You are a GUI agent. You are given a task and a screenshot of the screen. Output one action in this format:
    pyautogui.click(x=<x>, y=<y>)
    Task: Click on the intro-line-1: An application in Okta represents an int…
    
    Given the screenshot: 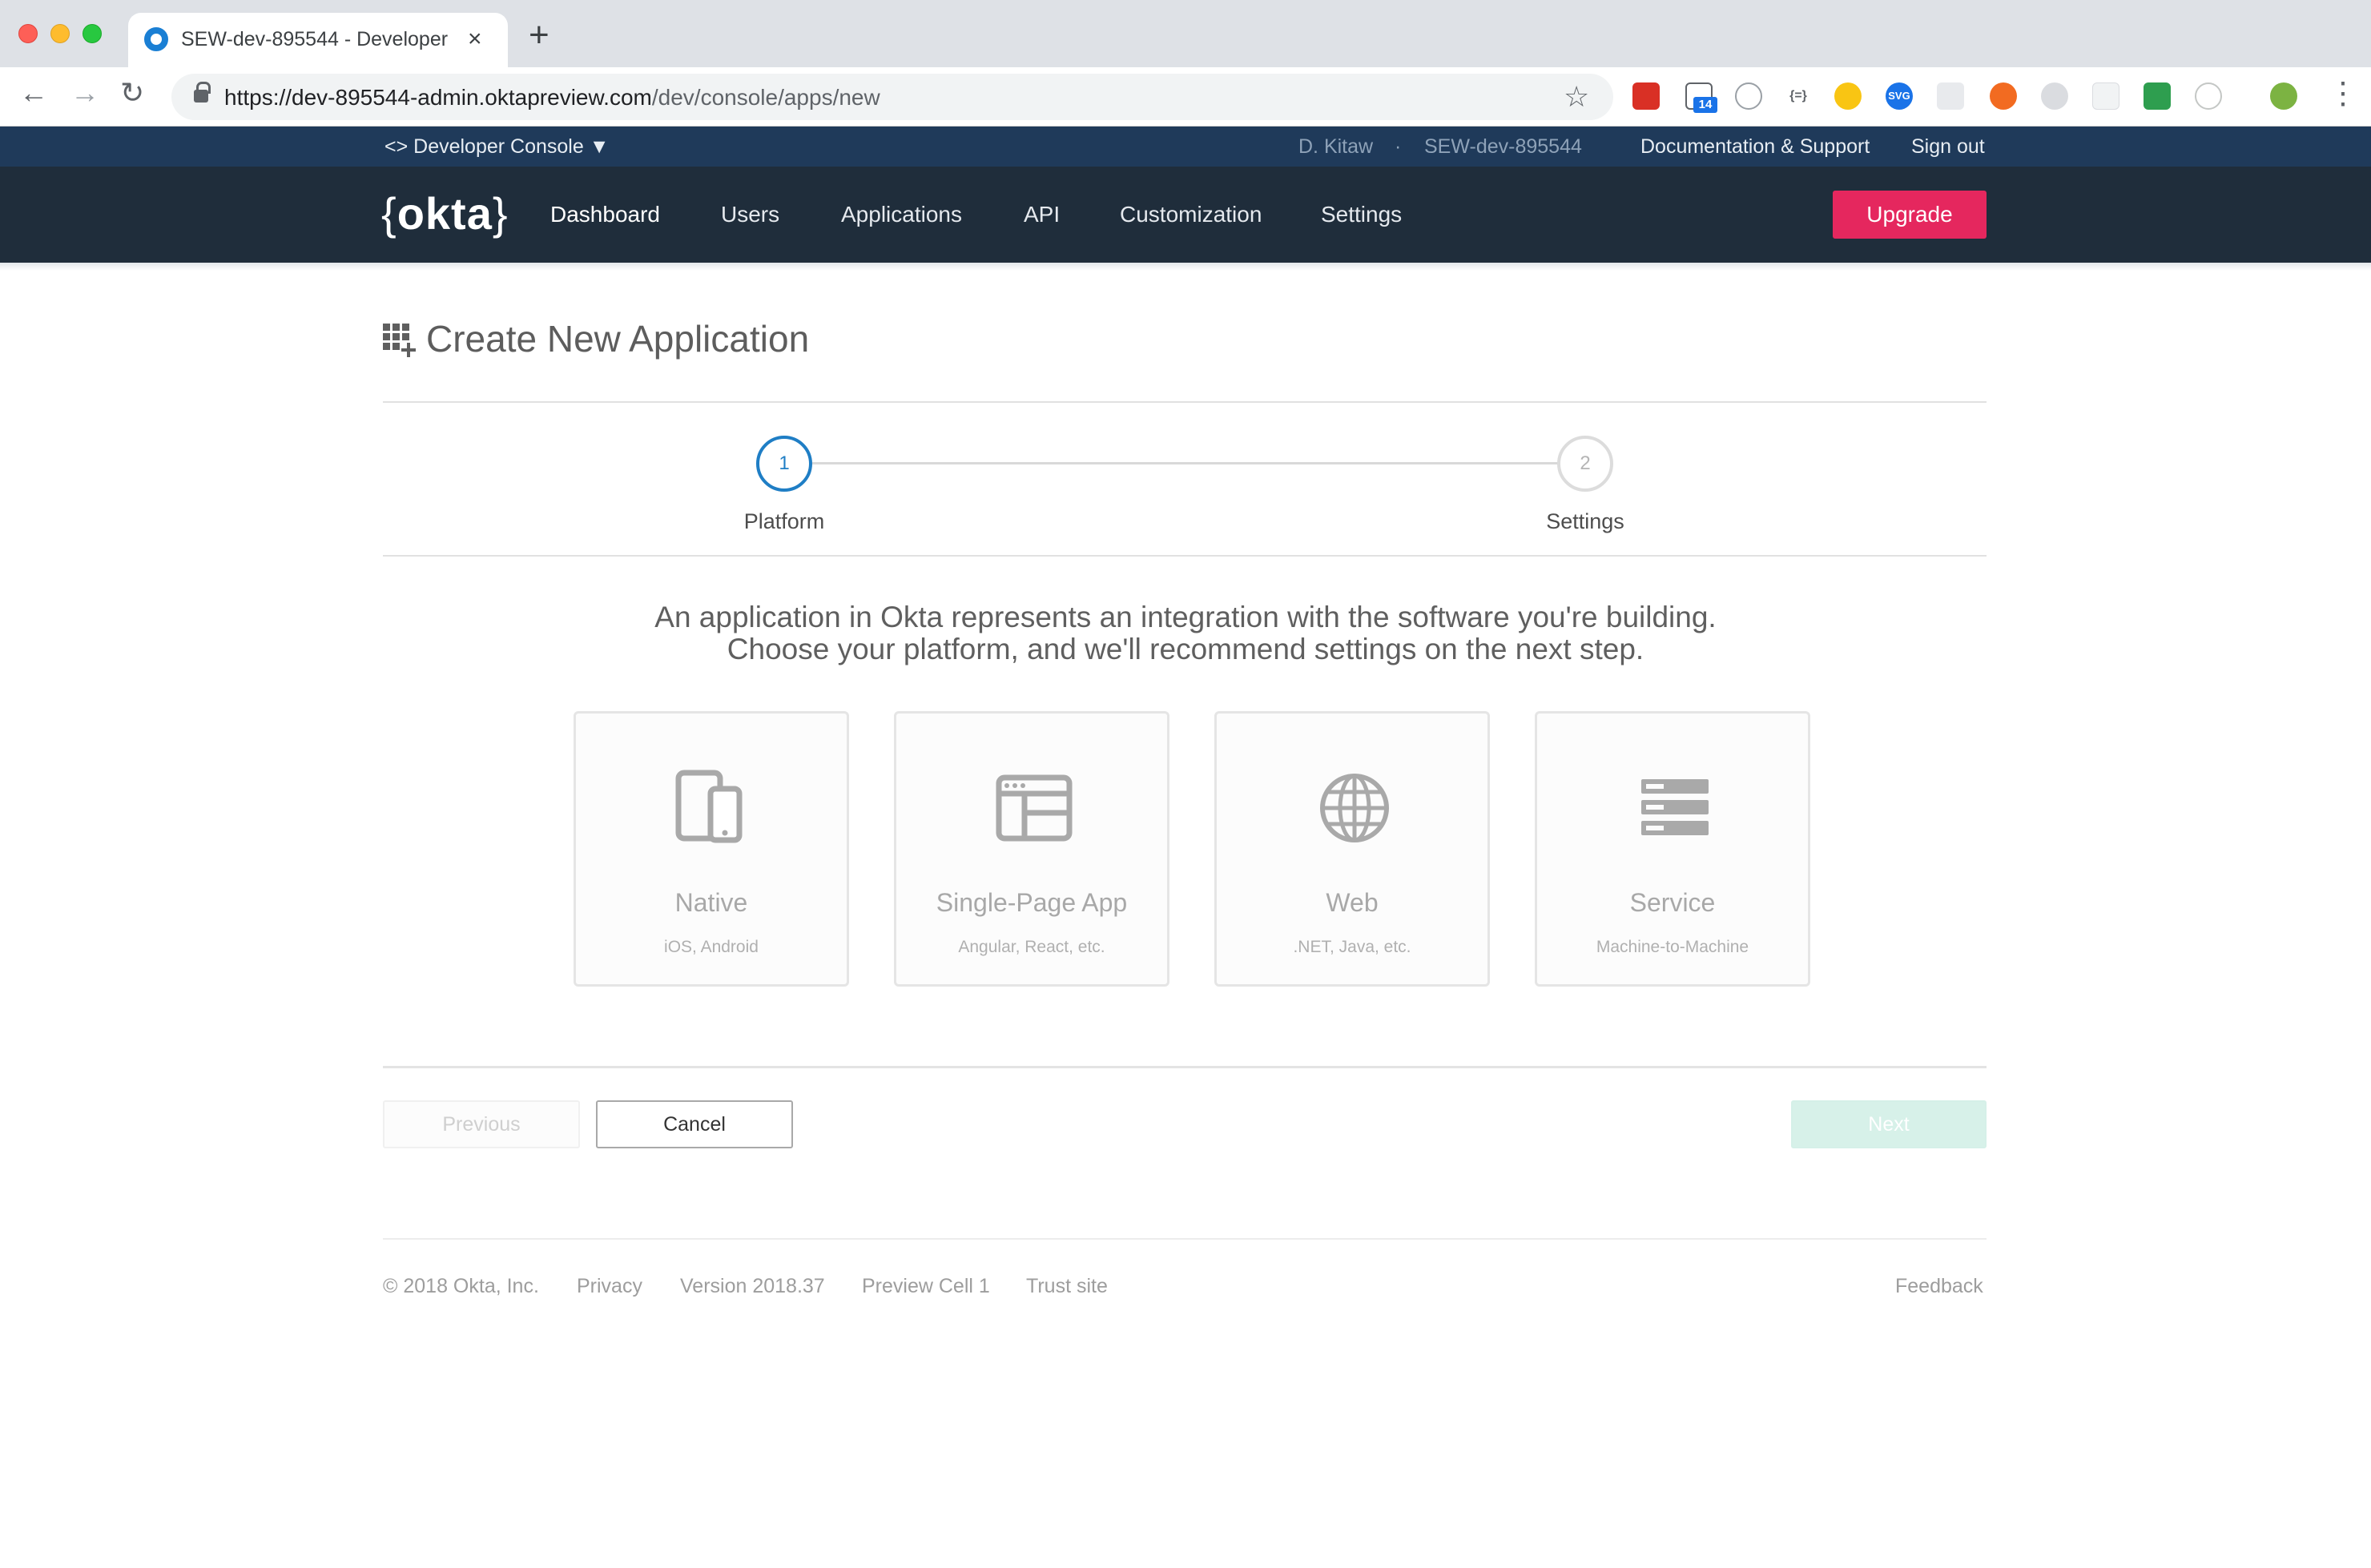 What is the action you would take?
    pyautogui.click(x=1185, y=617)
    